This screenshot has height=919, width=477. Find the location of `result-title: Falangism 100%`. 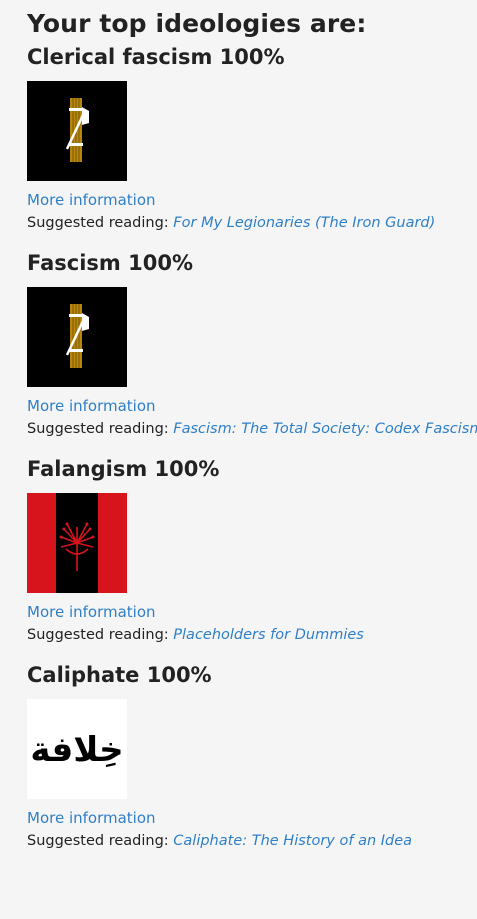

result-title: Falangism 100% is located at coordinates (123, 469).